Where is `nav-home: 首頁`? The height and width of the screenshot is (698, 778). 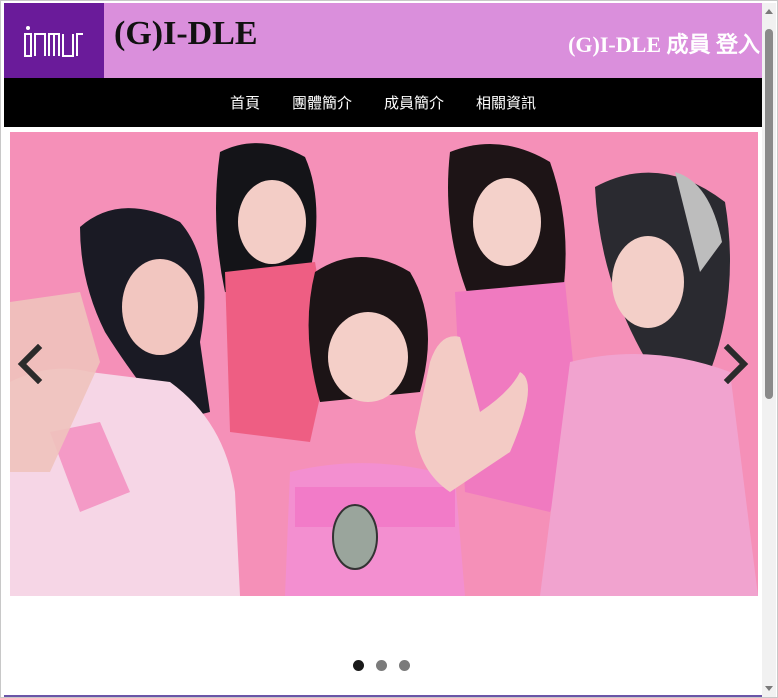 nav-home: 首頁 is located at coordinates (245, 102).